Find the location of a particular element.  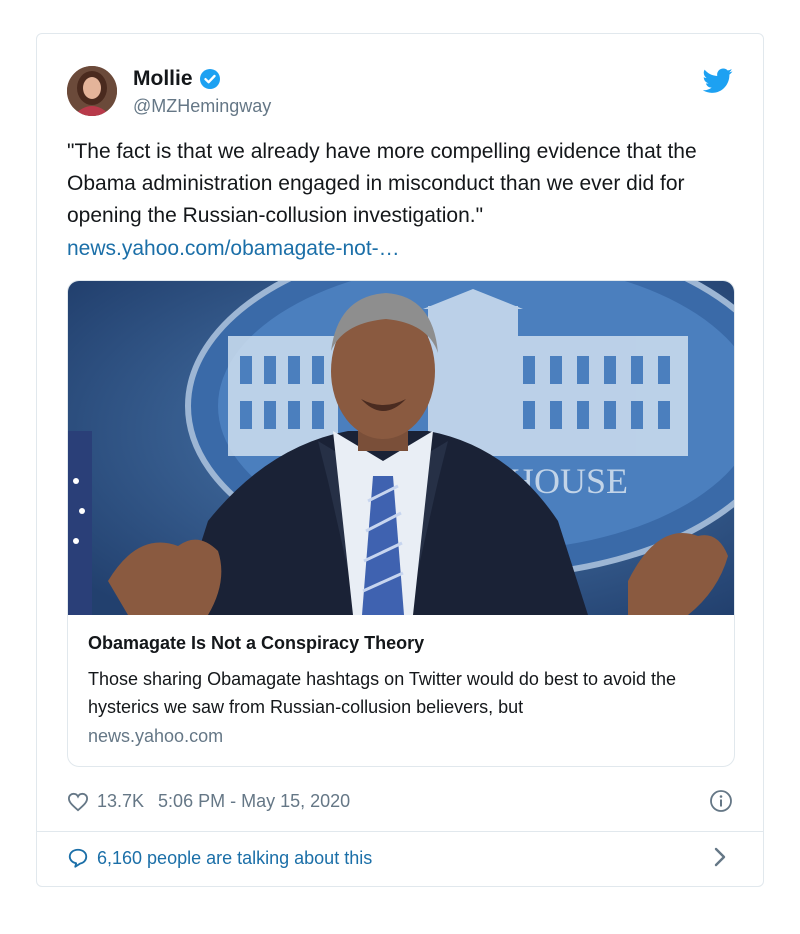

heart-icon is located at coordinates (78, 802).